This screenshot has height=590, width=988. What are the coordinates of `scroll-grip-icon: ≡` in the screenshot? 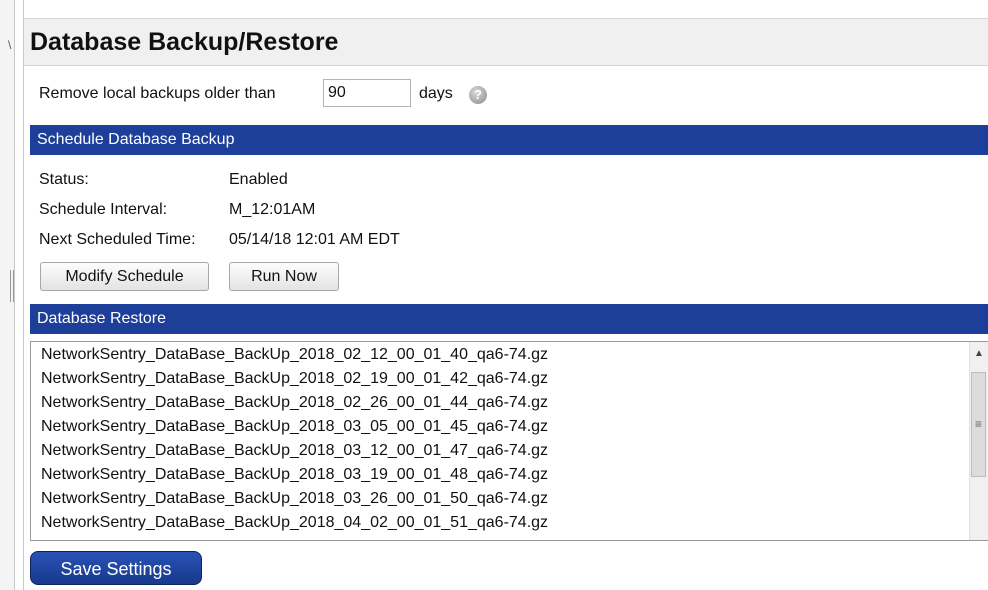 It's located at (979, 424).